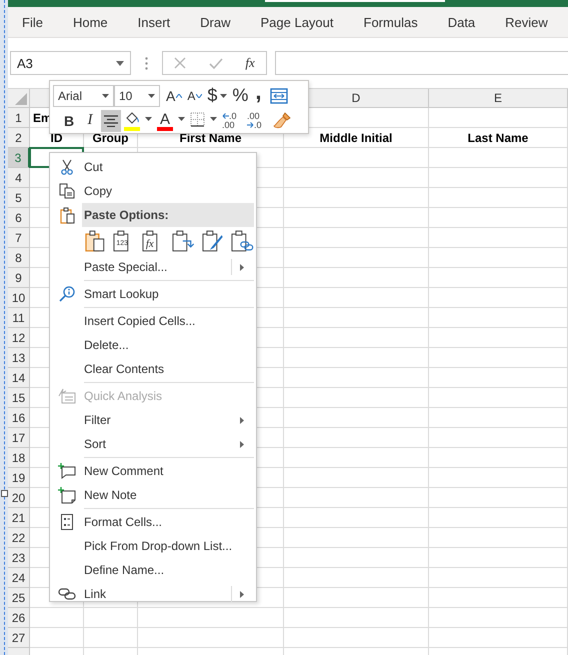 The image size is (568, 655). I want to click on fill-color-button, so click(138, 121).